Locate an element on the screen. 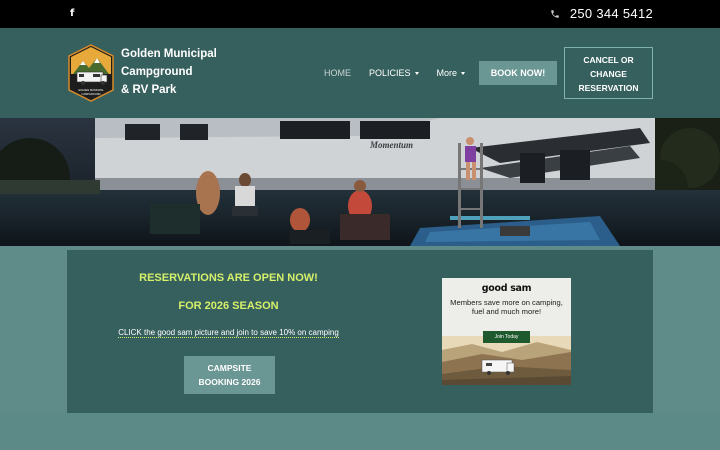 The image size is (720, 450). logo-text-top: GOLDEN MUNICIPAL is located at coordinates (91, 90).